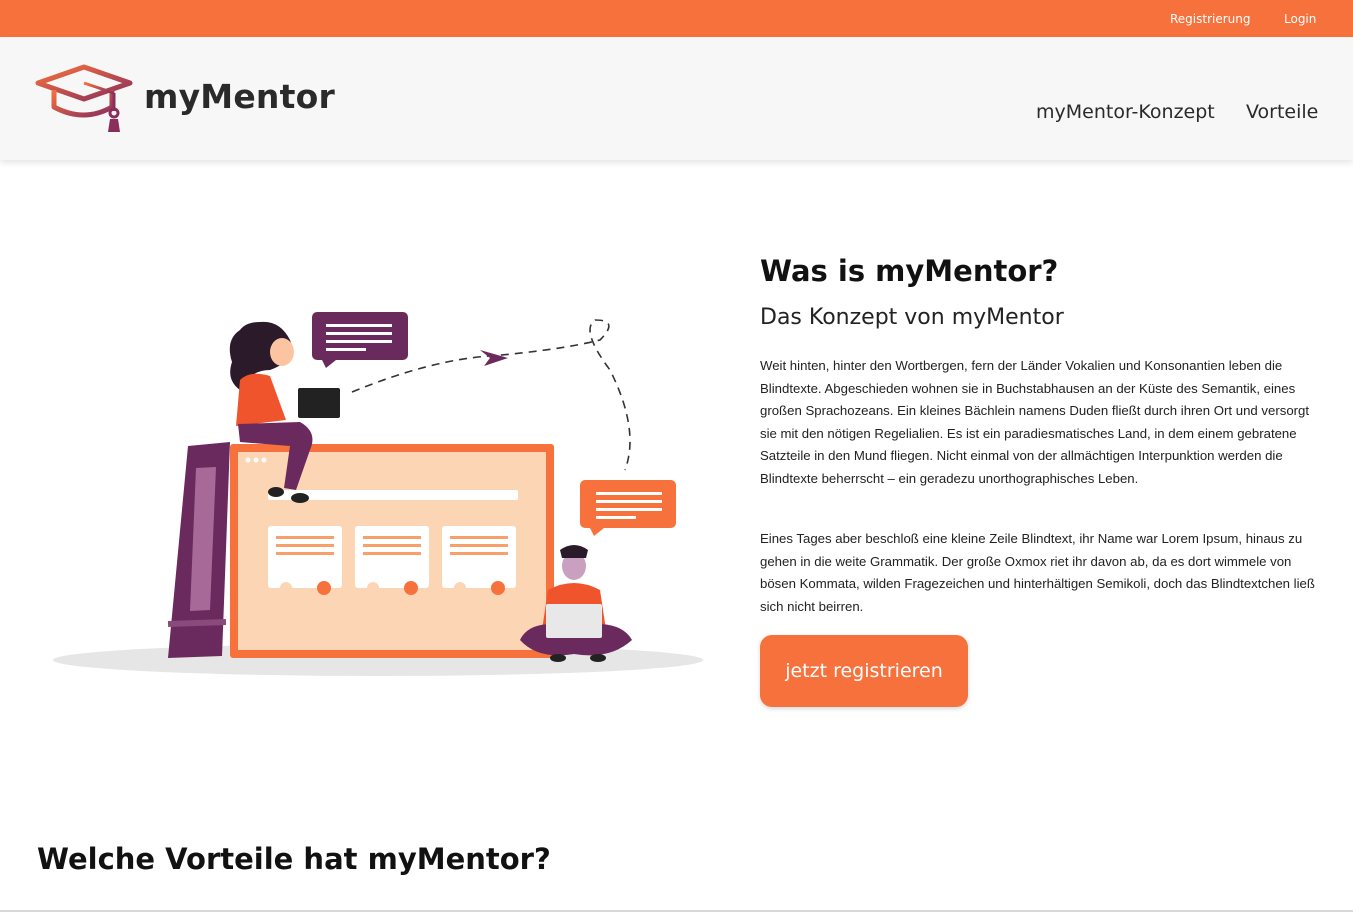 The height and width of the screenshot is (913, 1353). I want to click on benefits-title: Welche Vorteile hat myMentor?, so click(294, 859).